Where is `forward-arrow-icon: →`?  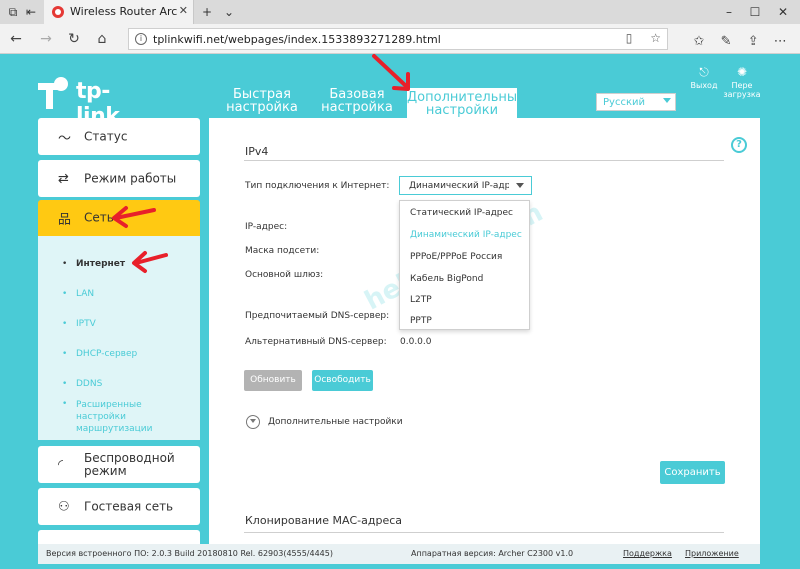 forward-arrow-icon: → is located at coordinates (46, 39).